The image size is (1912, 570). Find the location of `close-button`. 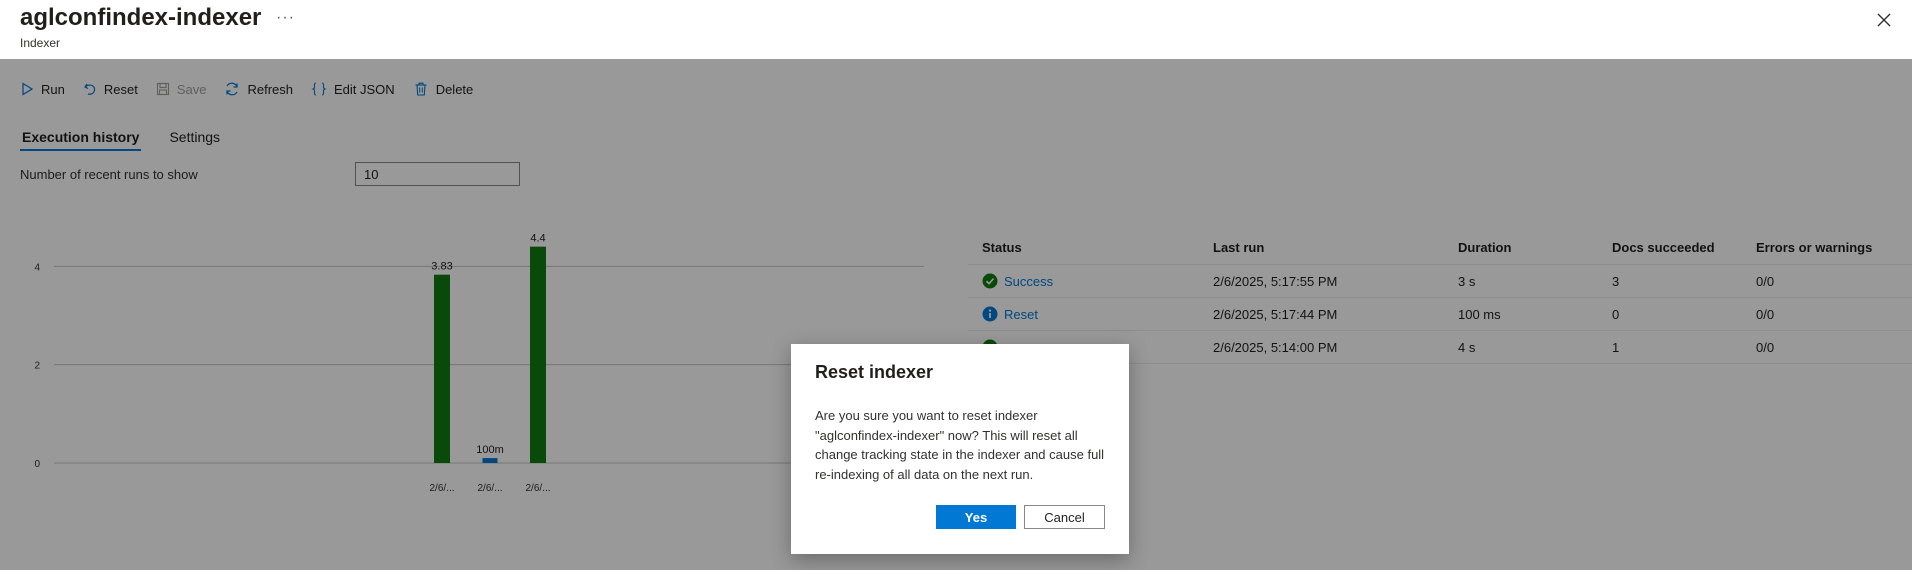

close-button is located at coordinates (1884, 20).